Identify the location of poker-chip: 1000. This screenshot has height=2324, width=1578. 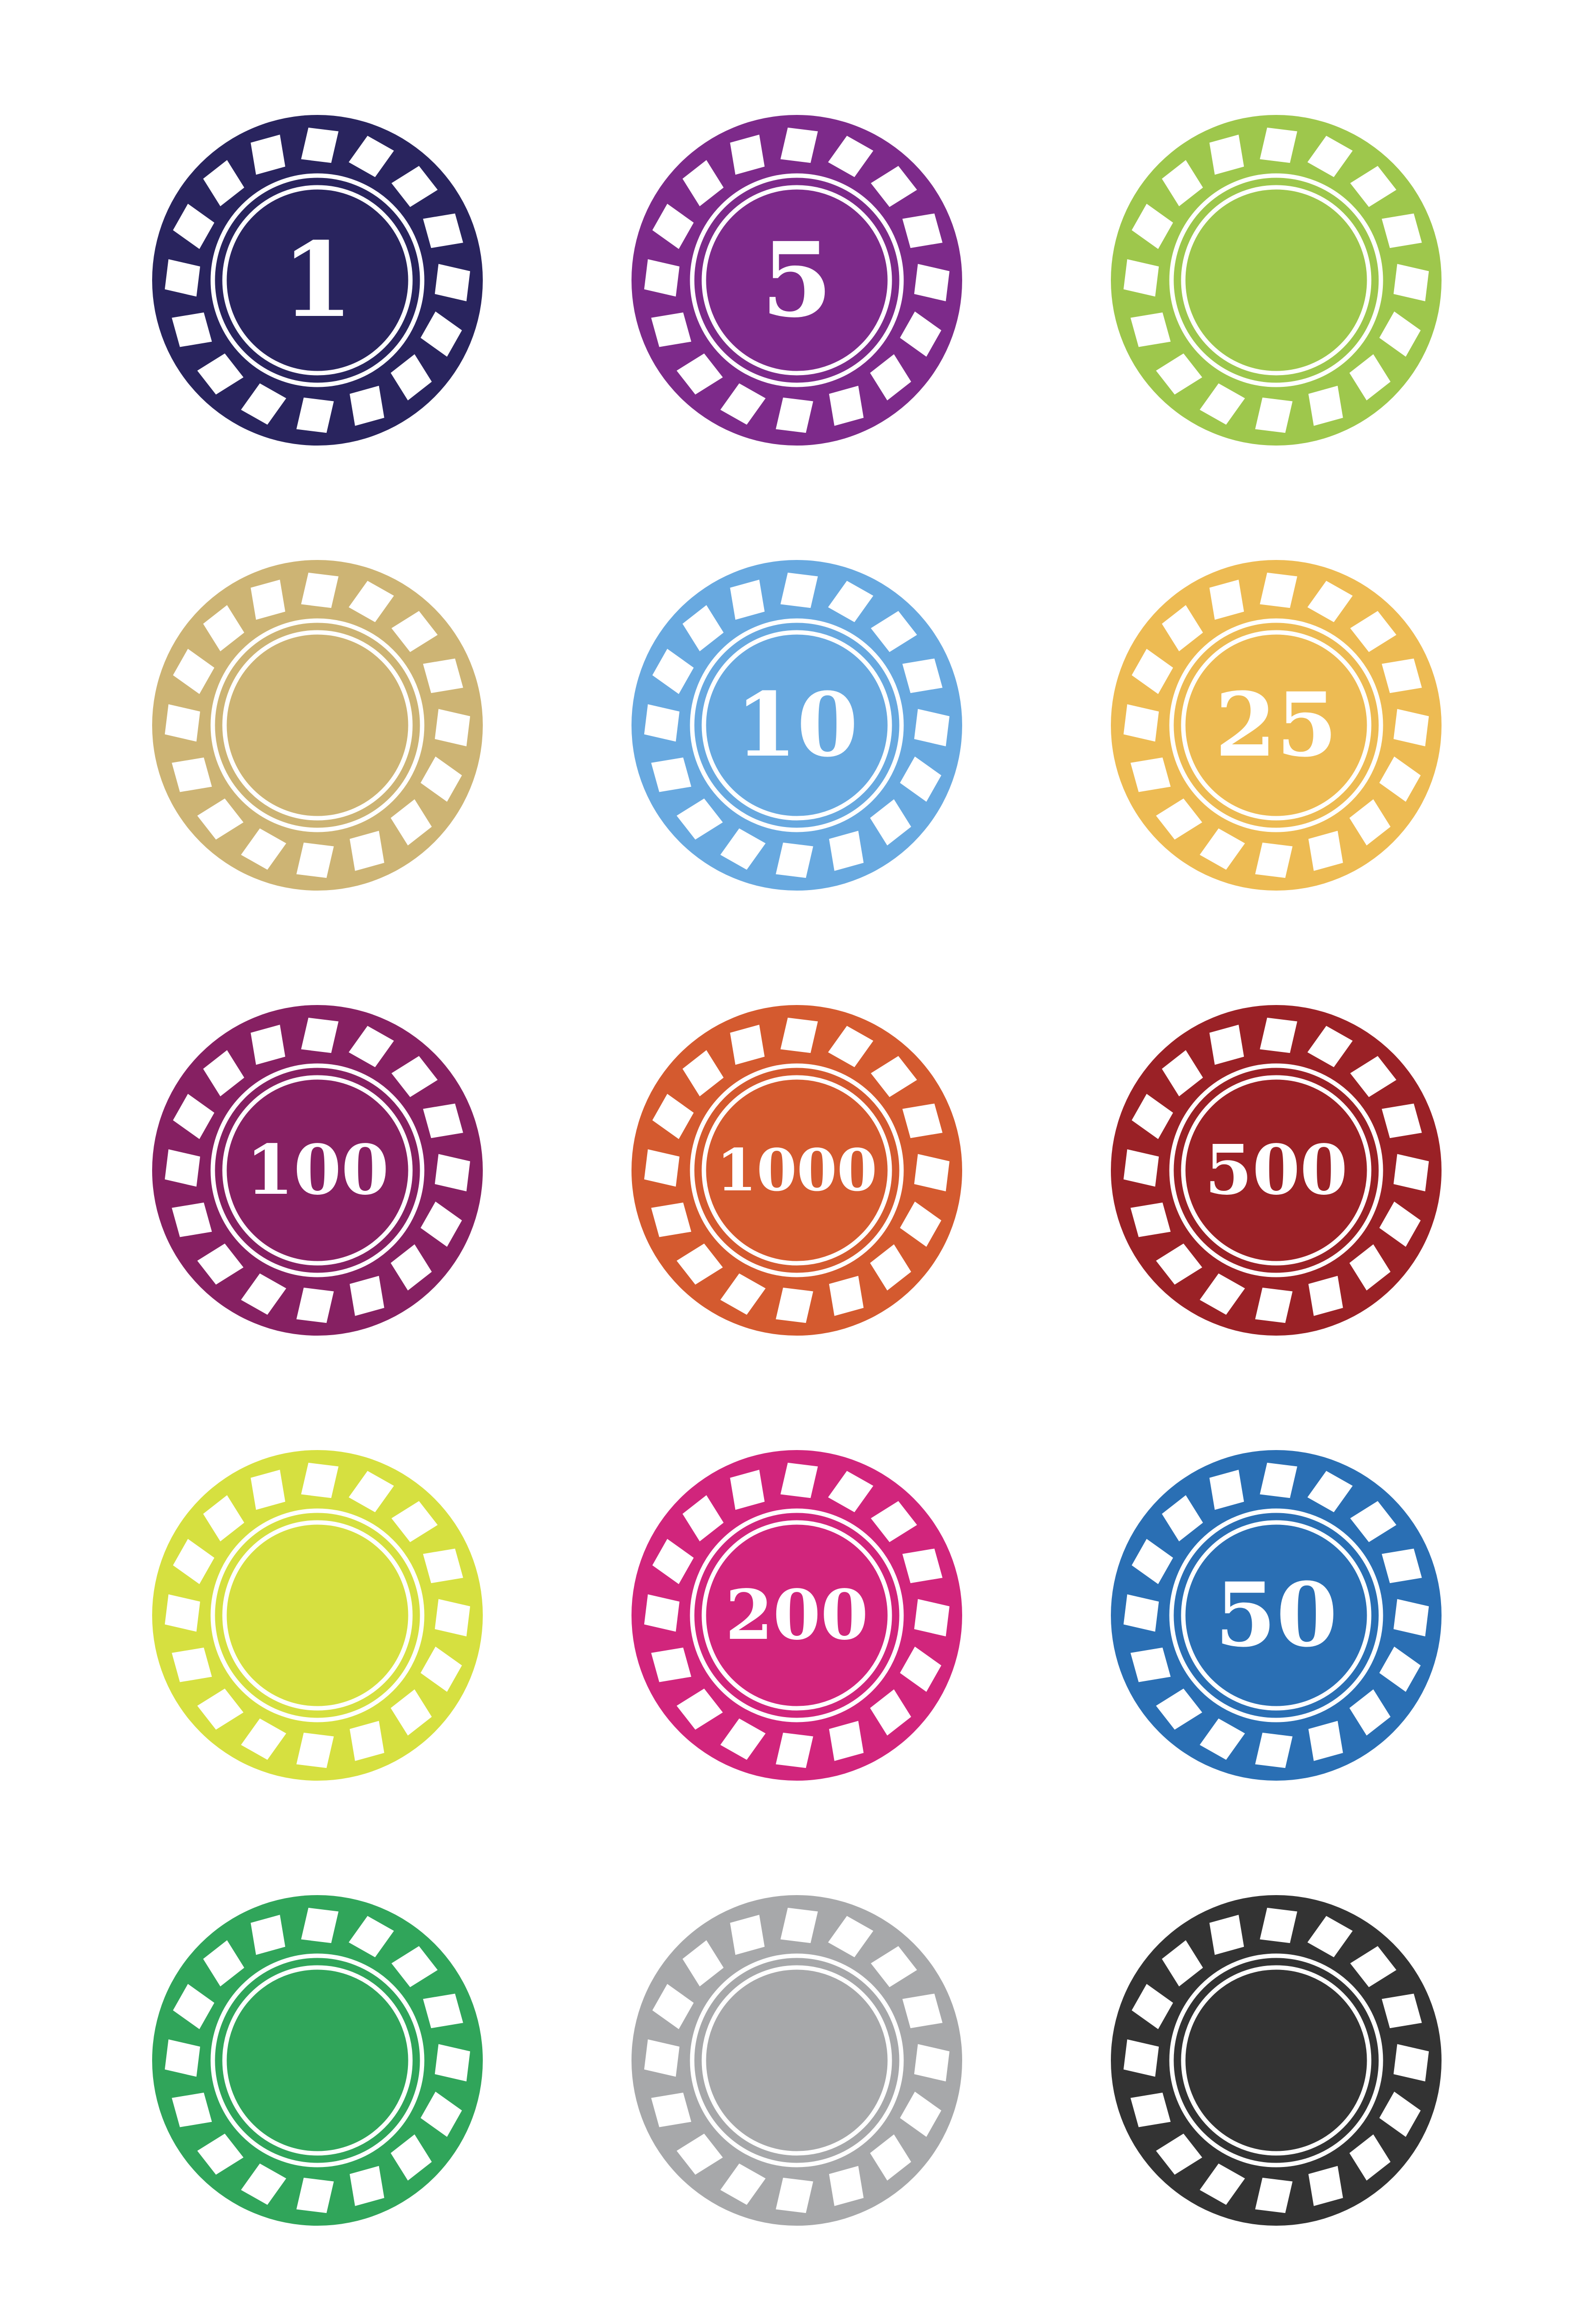
(797, 1170).